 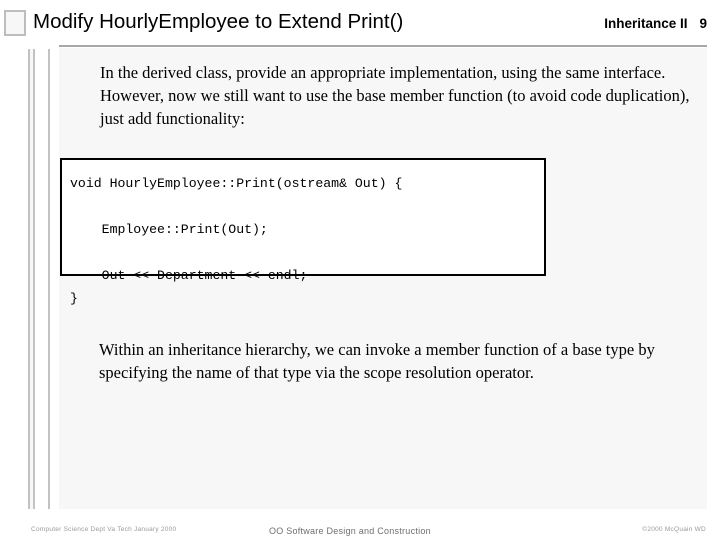 What do you see at coordinates (218, 21) in the screenshot?
I see `page-title: Modify HourlyEmployee to Extend Print()` at bounding box center [218, 21].